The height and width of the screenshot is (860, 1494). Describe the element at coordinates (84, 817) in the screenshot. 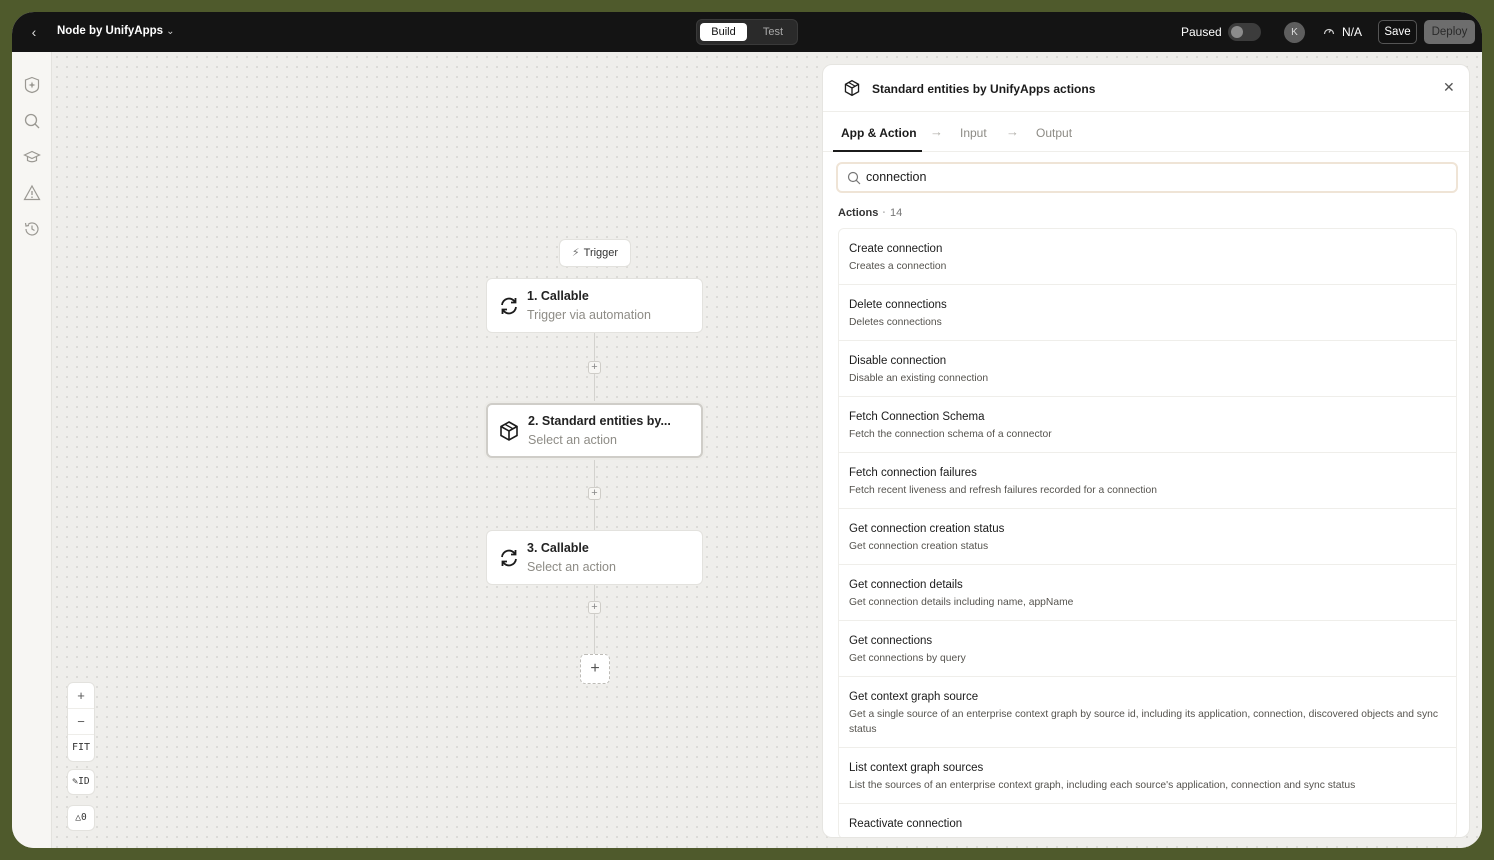

I see `warning-count: 0` at that location.